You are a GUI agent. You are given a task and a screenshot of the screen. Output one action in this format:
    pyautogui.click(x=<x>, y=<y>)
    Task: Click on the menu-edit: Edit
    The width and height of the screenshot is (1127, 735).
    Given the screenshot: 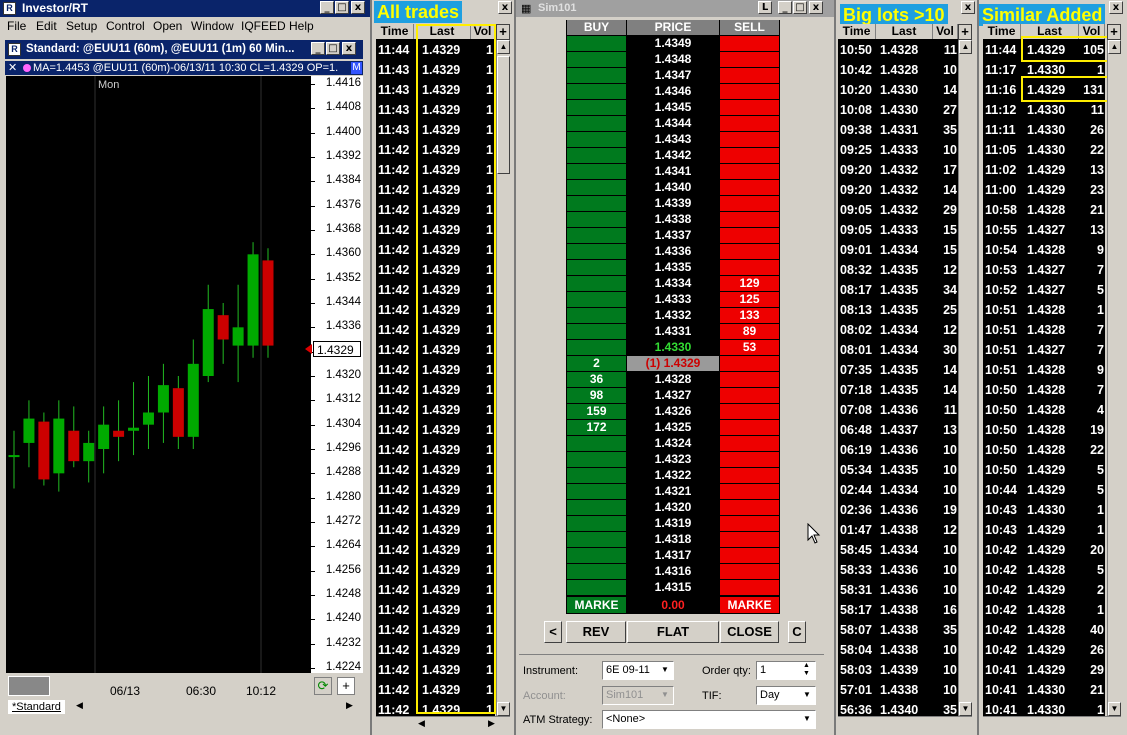 What is the action you would take?
    pyautogui.click(x=46, y=26)
    